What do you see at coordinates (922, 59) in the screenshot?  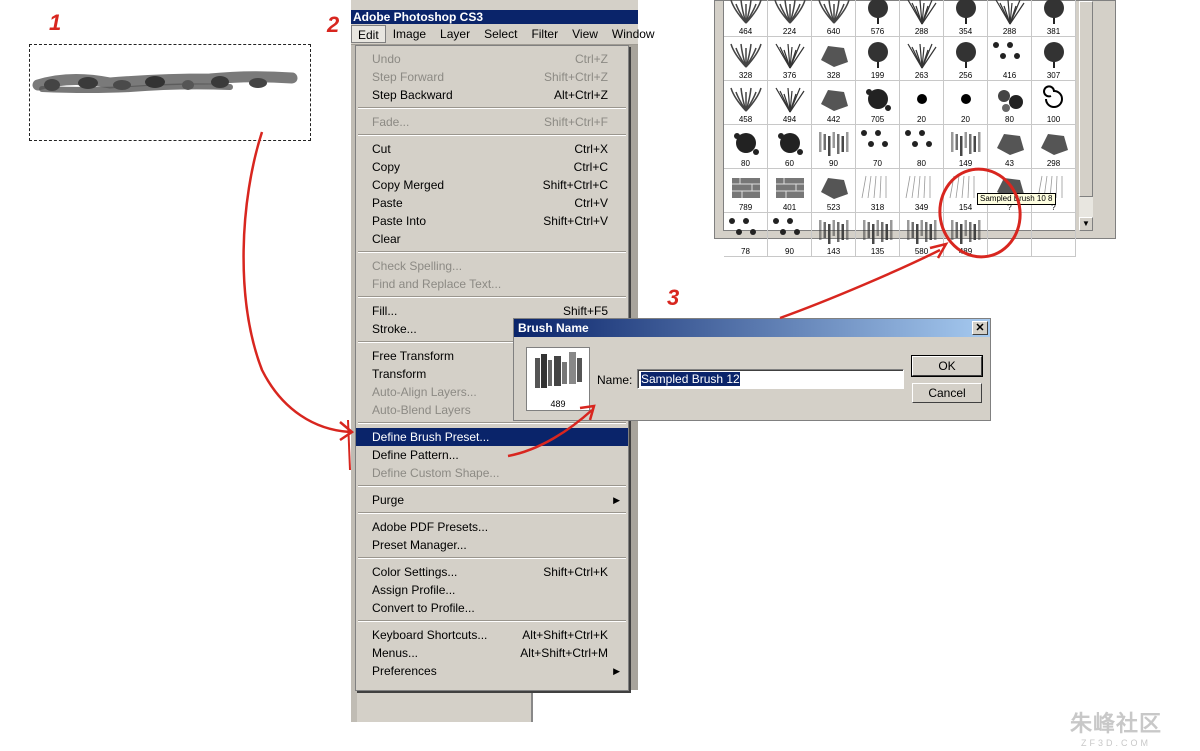 I see `brush-preset-cell: 263` at bounding box center [922, 59].